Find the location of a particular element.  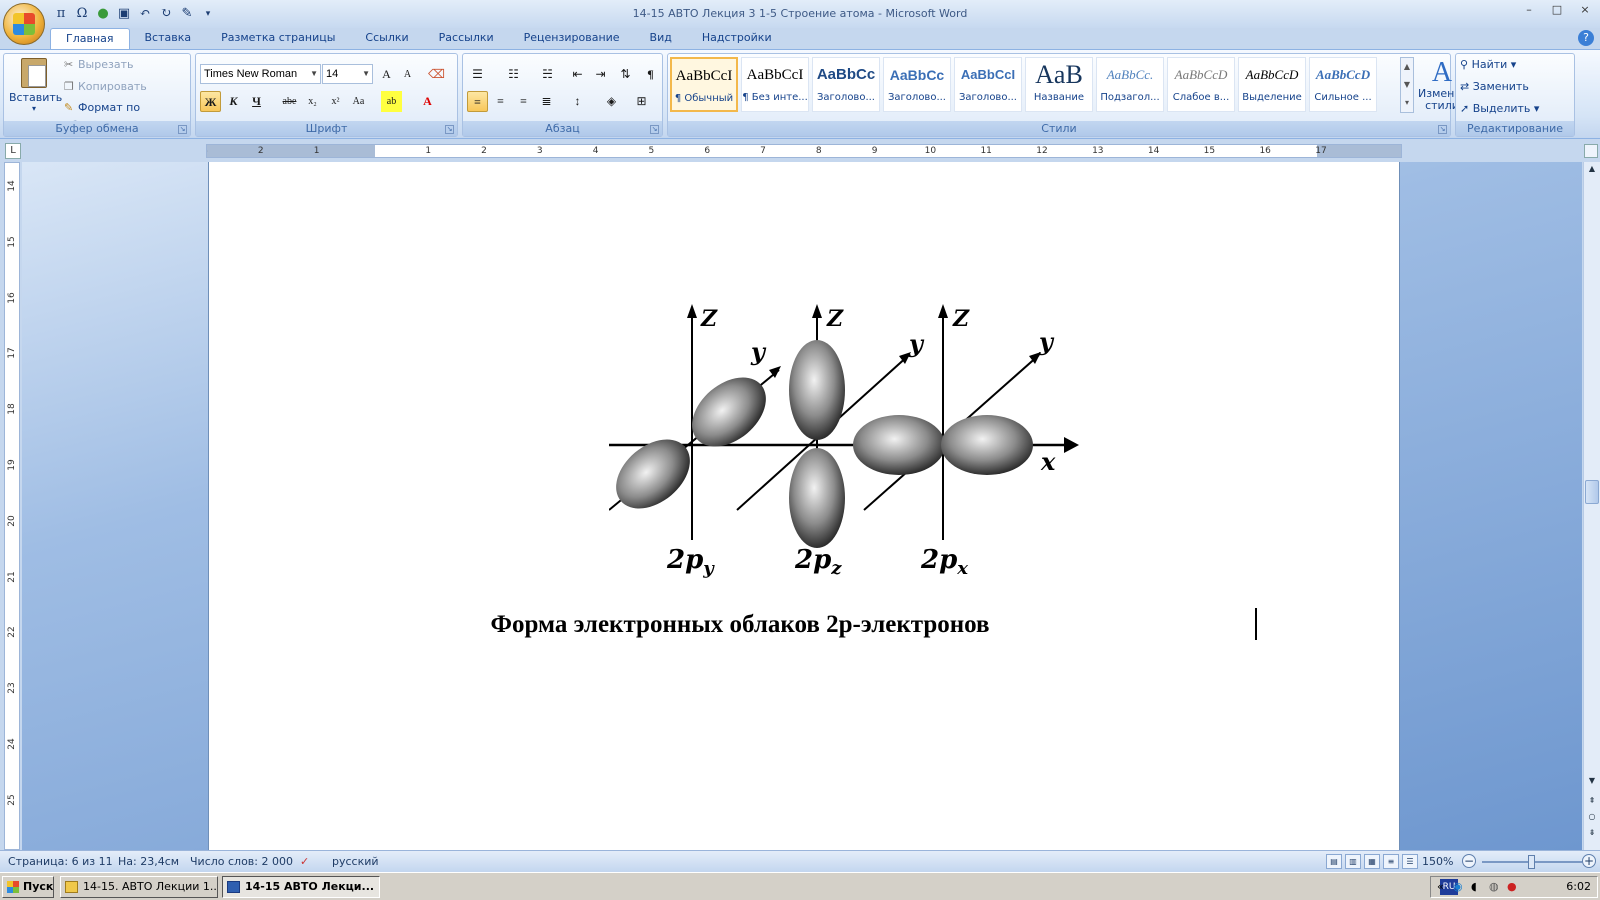

page-indicator: Страница: 6 из 11 is located at coordinates (60, 861).